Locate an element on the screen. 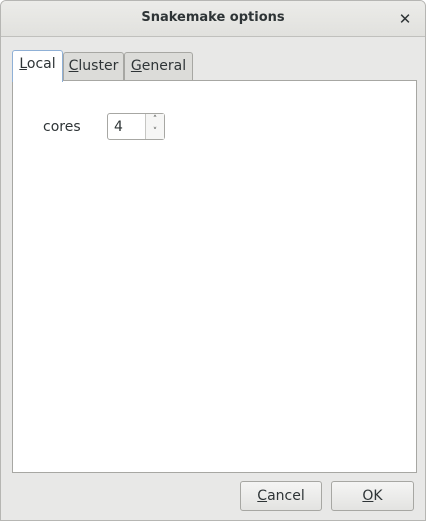 The height and width of the screenshot is (521, 426). cores-input is located at coordinates (126, 126).